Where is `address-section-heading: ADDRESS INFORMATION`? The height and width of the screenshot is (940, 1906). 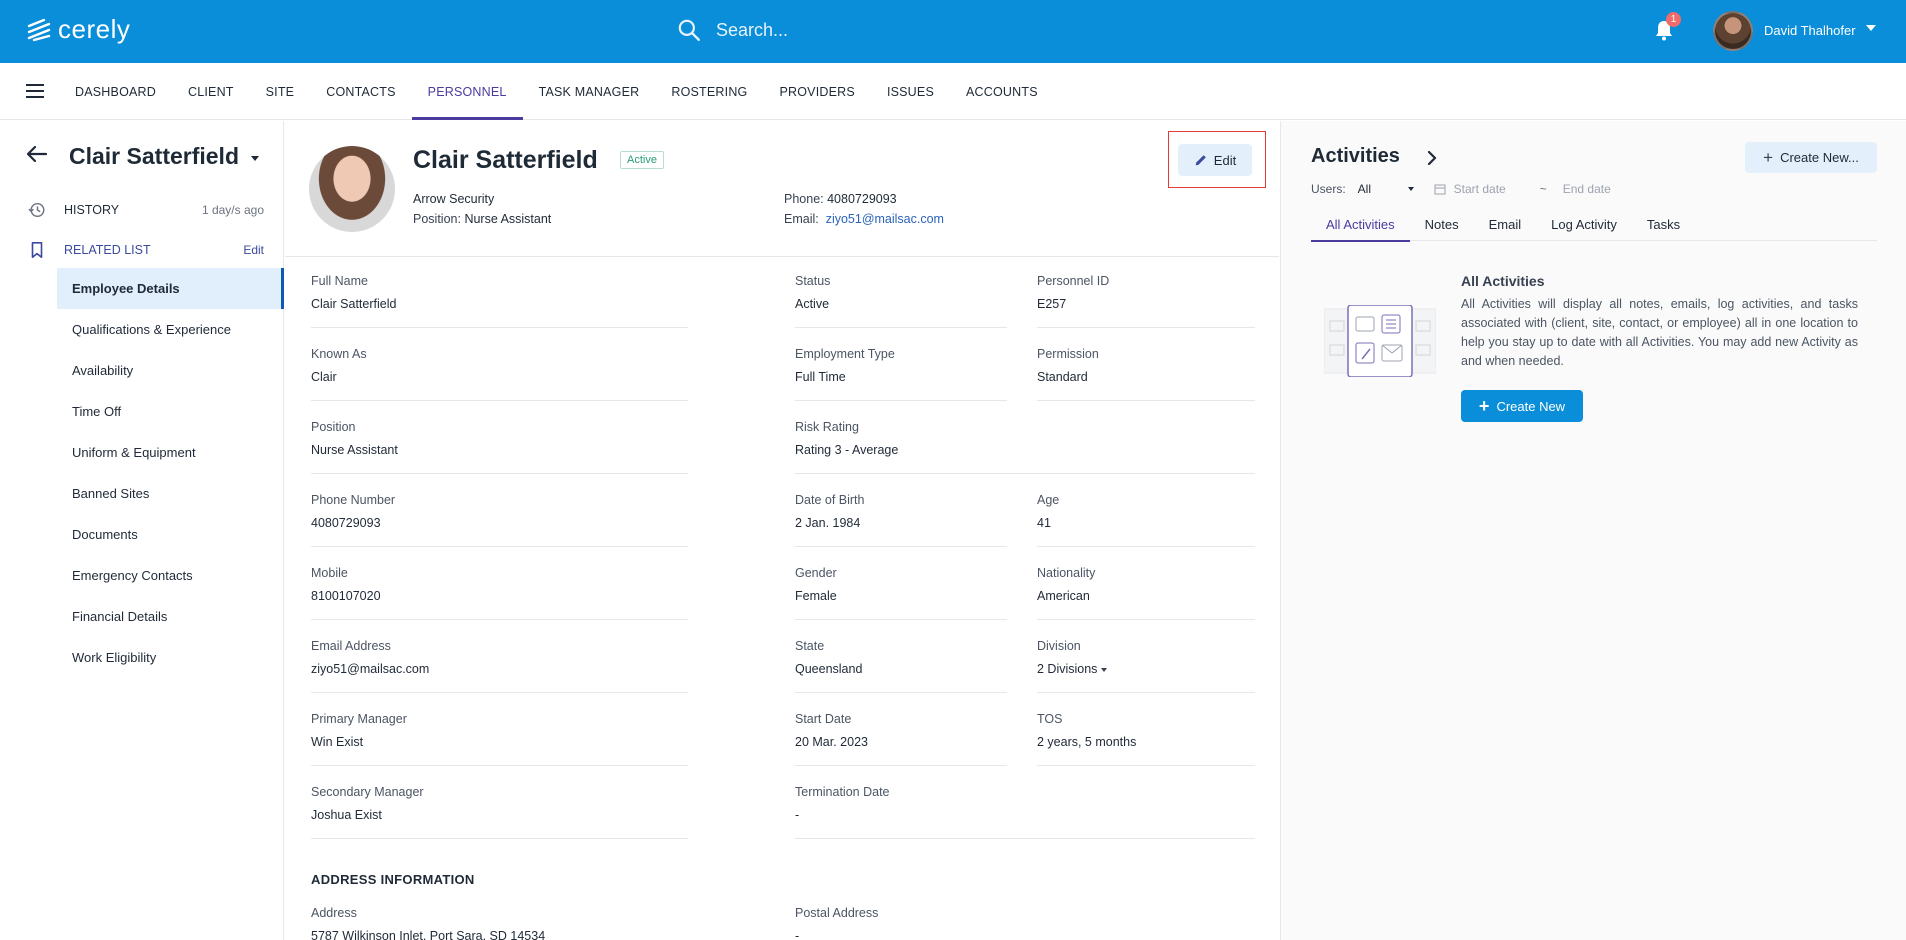 address-section-heading: ADDRESS INFORMATION is located at coordinates (393, 879).